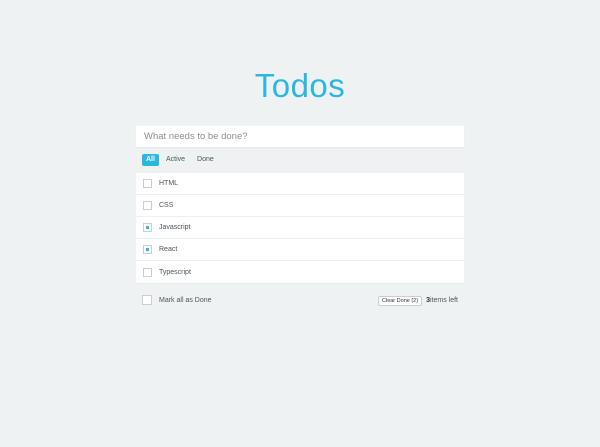 The image size is (600, 447). Describe the element at coordinates (300, 206) in the screenshot. I see `todo-item: CSS` at that location.